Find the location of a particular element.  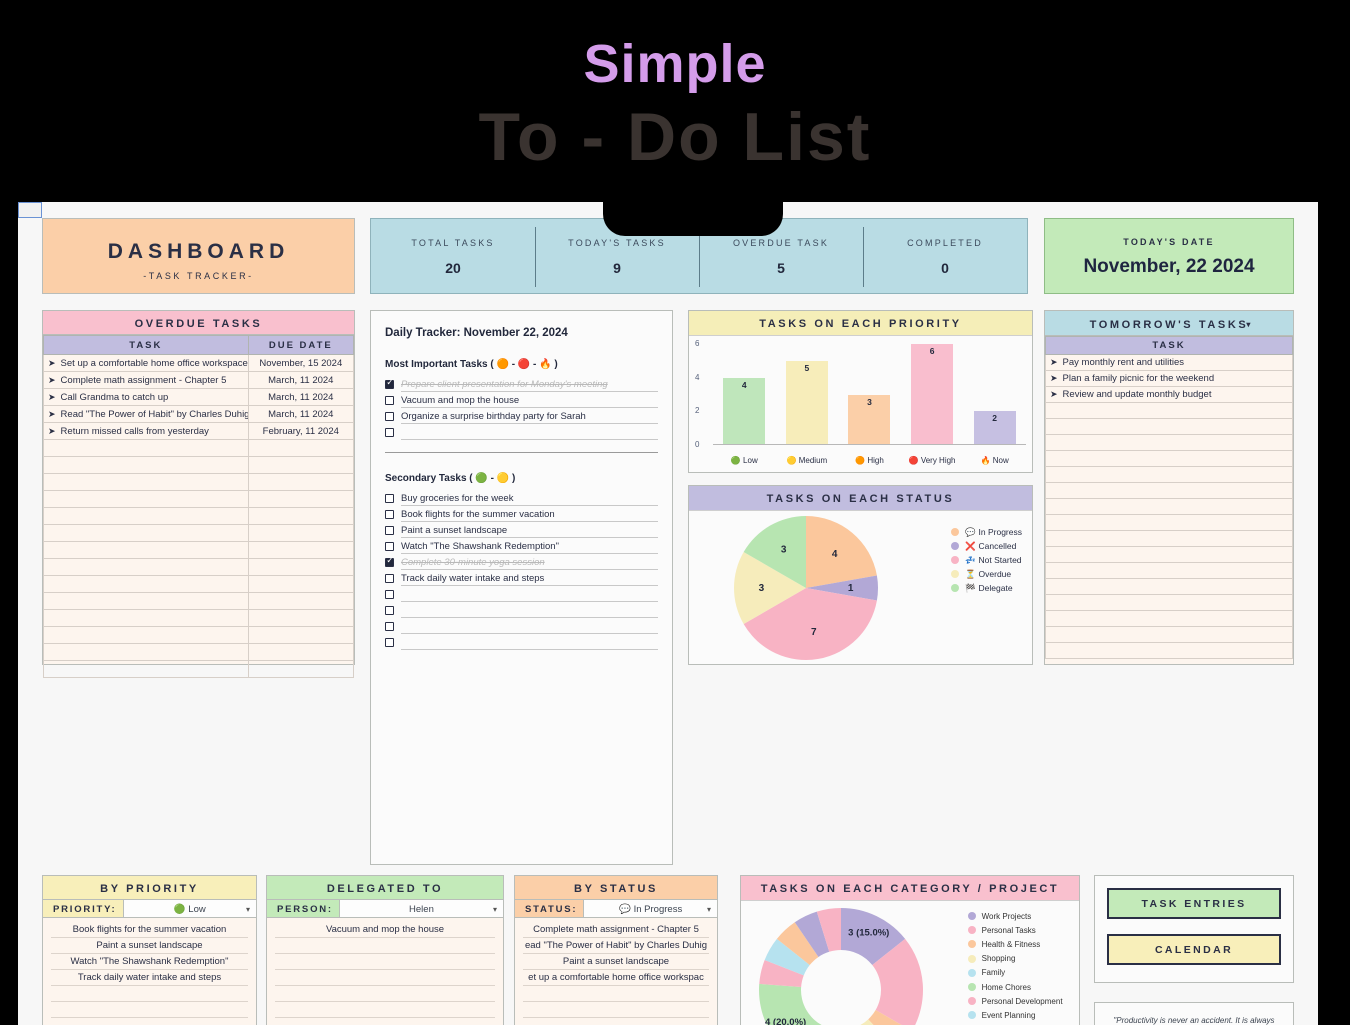

by-priority-dropdown: 🟢 Low ▾ is located at coordinates (189, 908).